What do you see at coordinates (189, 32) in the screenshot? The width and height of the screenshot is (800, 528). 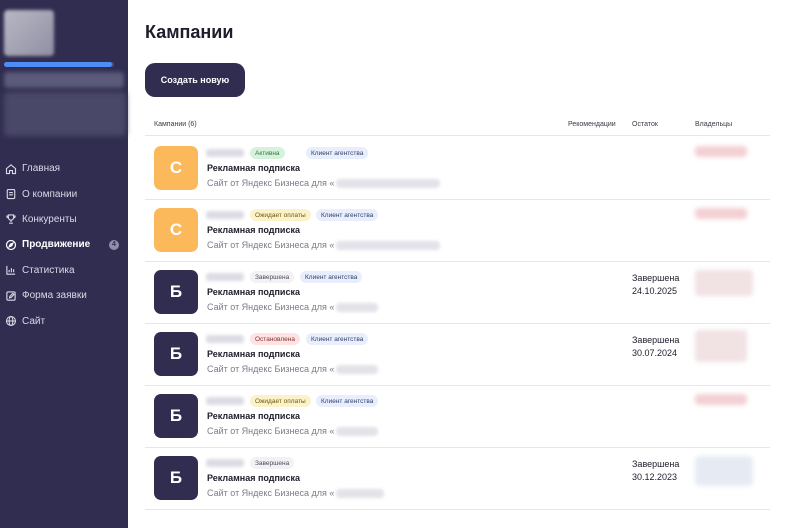 I see `page-title: Кампании` at bounding box center [189, 32].